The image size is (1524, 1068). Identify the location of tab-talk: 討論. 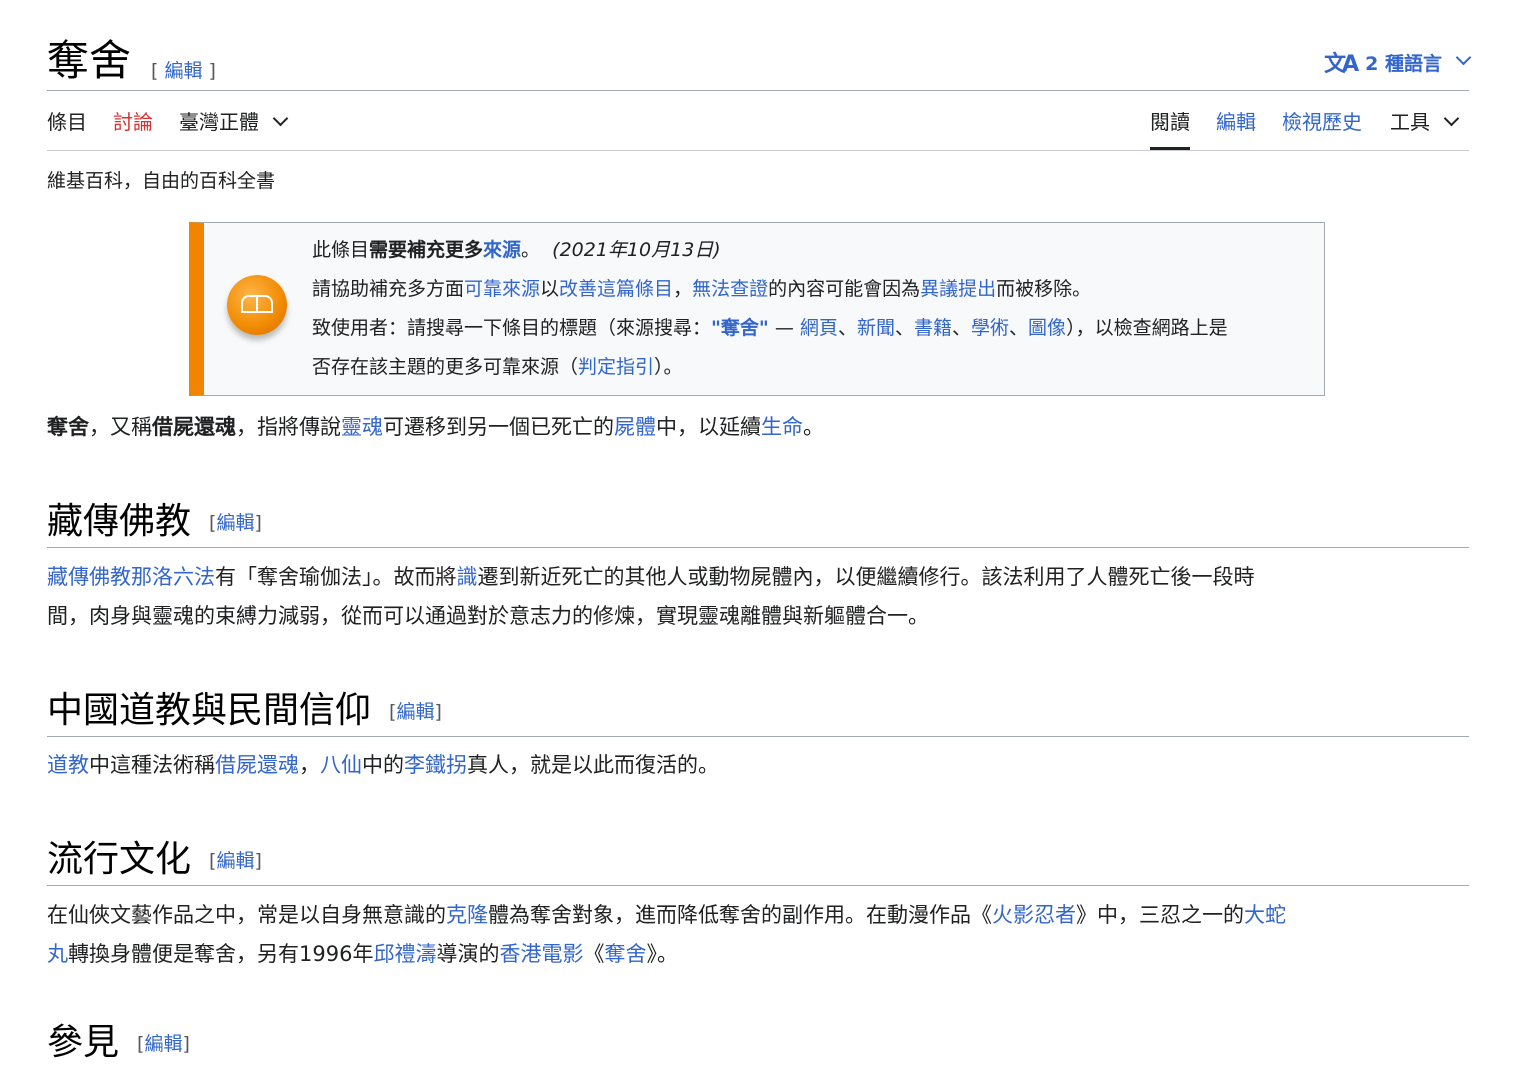
(133, 122).